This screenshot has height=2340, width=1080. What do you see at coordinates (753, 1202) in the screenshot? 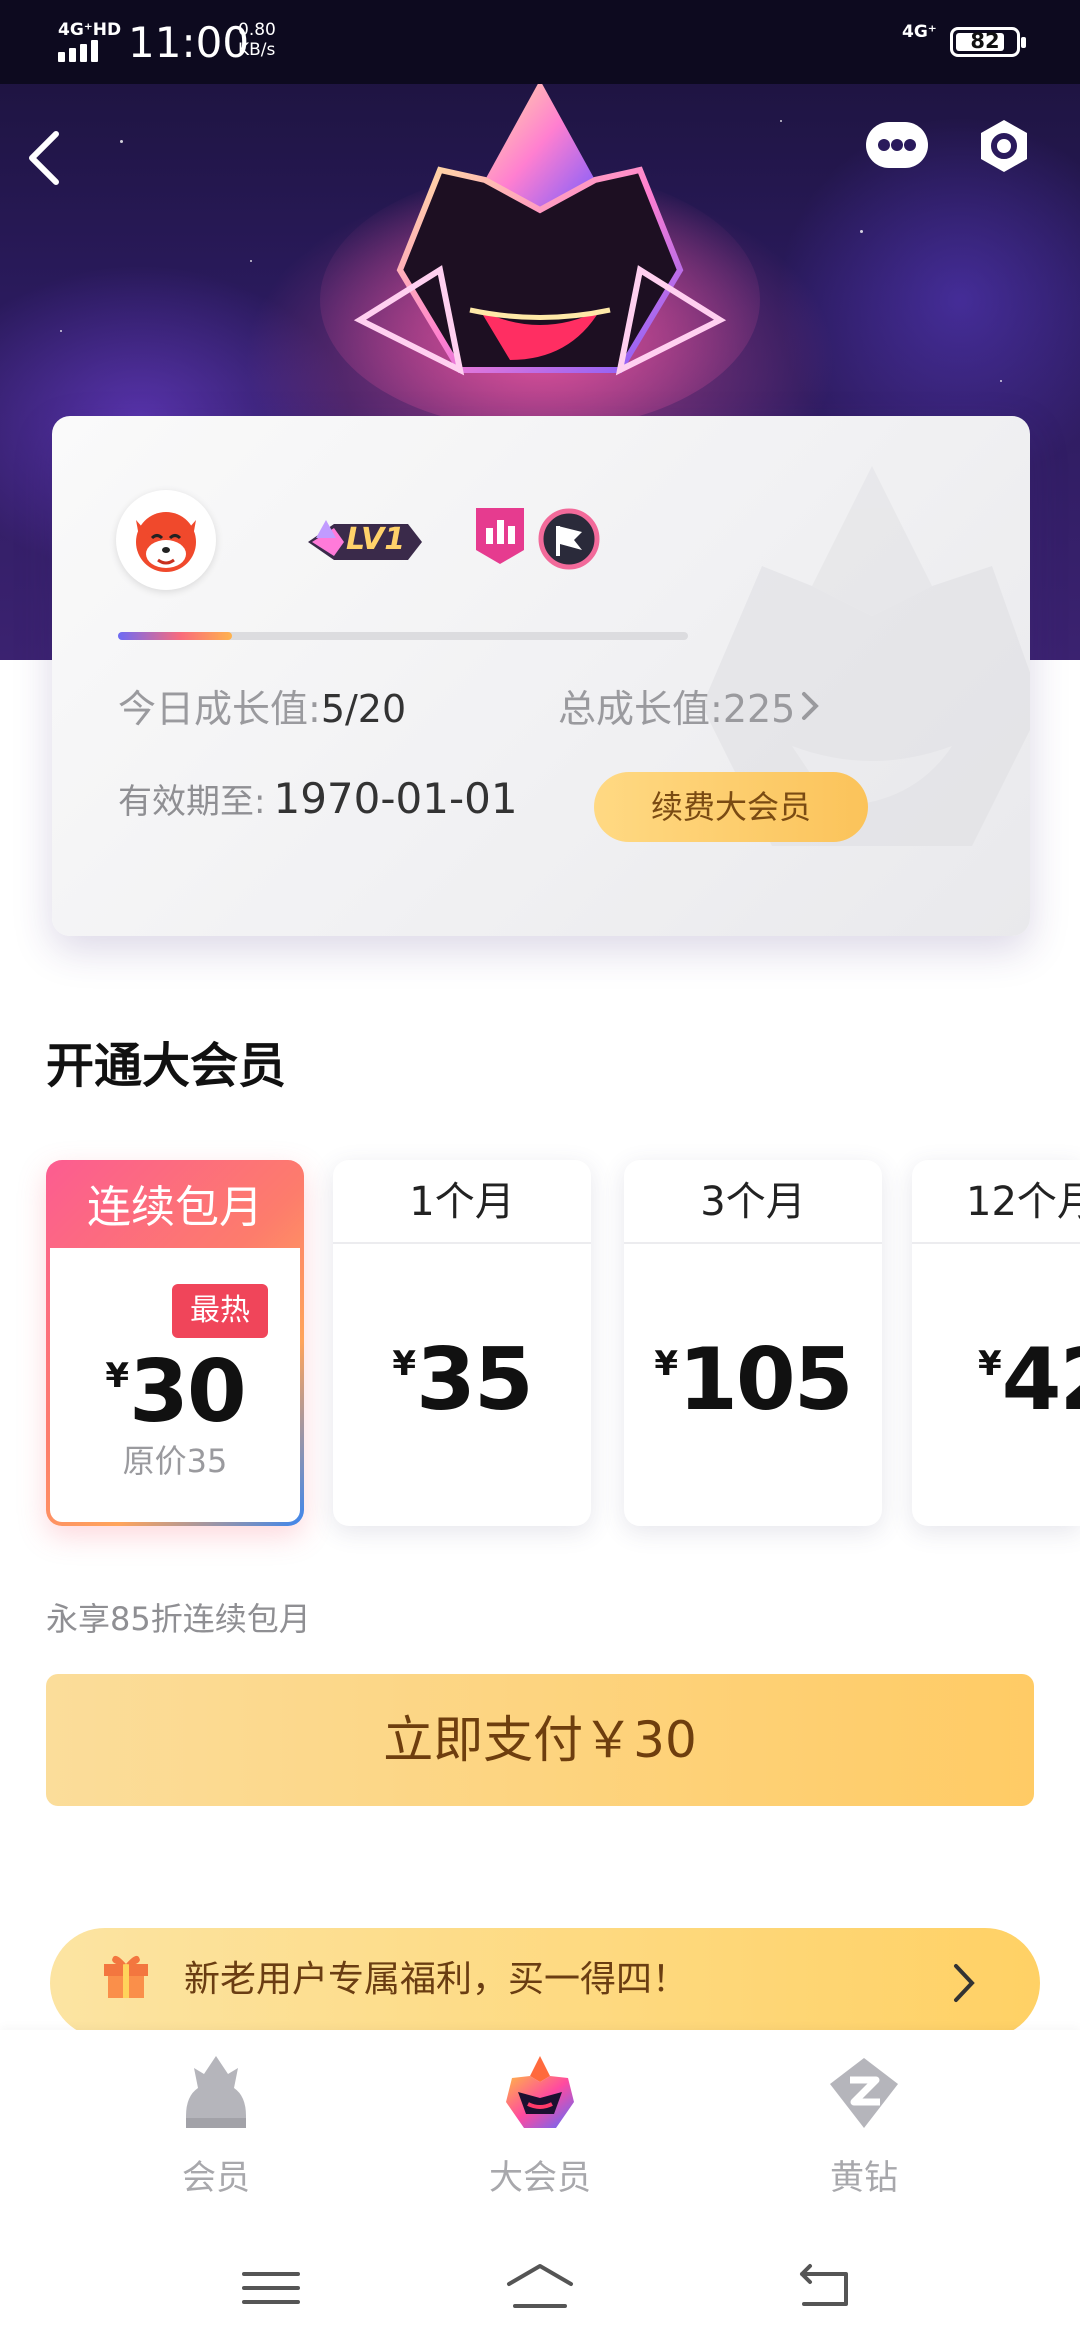
I see `plan-title: 3个月` at bounding box center [753, 1202].